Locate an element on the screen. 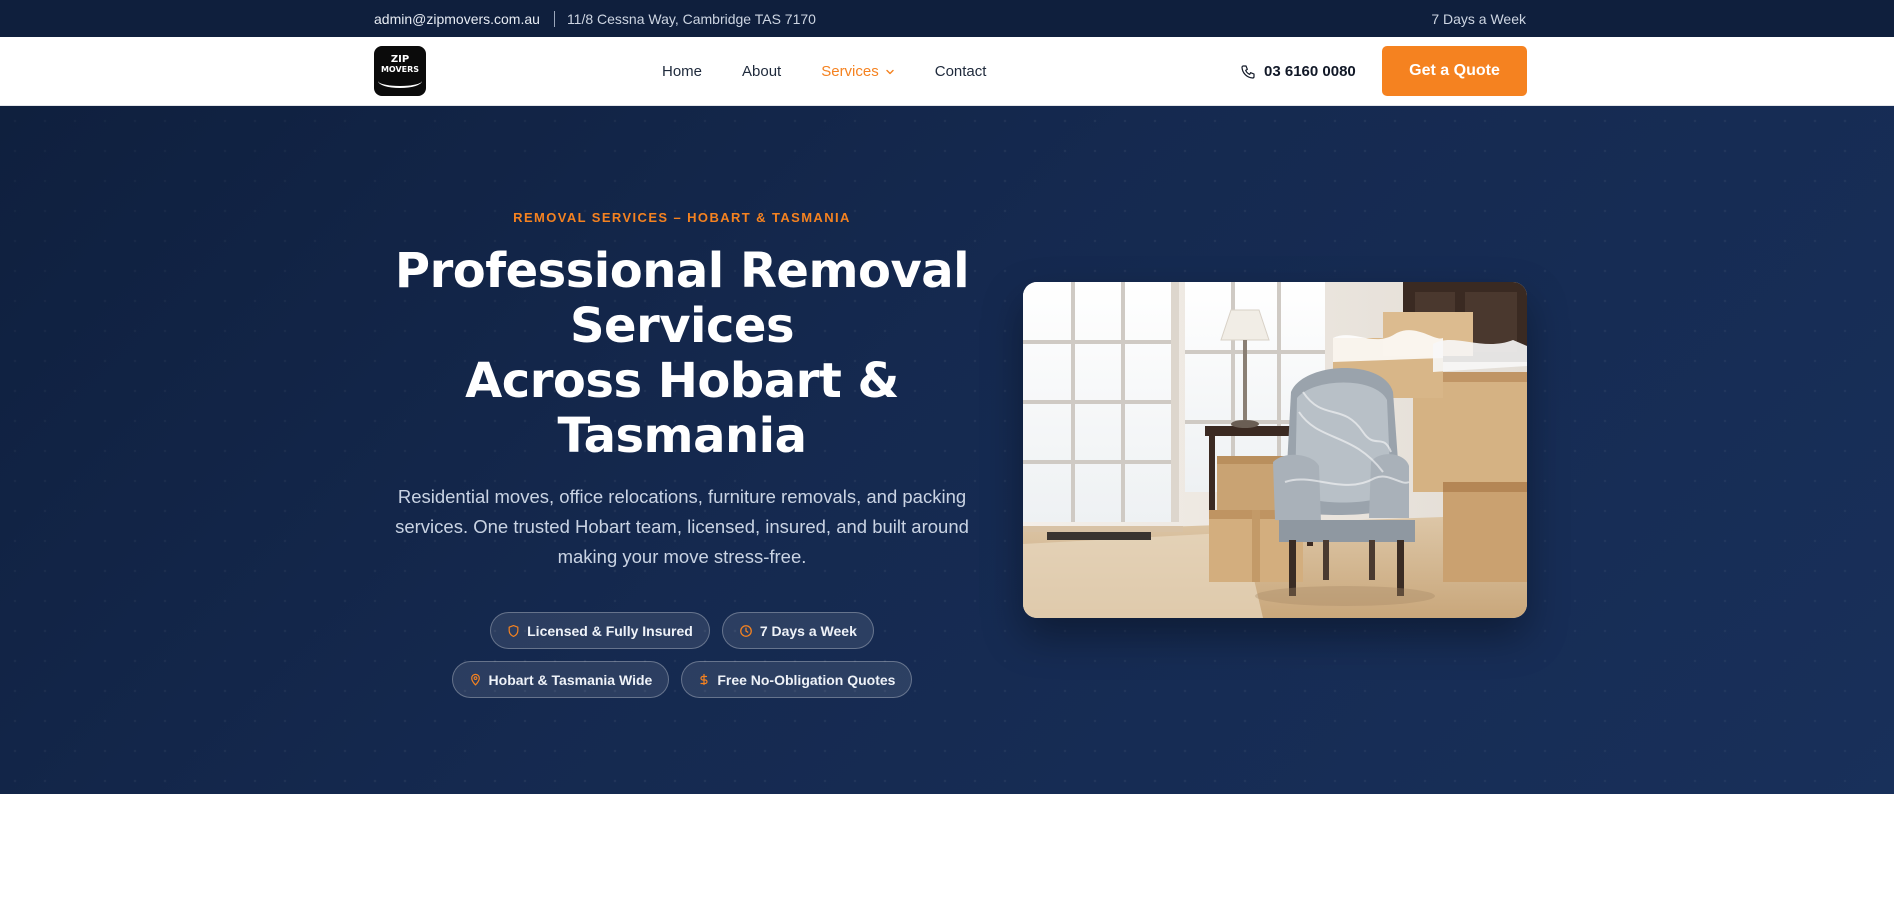 The width and height of the screenshot is (1894, 908). get-a-quote-button: Get a Quote is located at coordinates (1454, 71).